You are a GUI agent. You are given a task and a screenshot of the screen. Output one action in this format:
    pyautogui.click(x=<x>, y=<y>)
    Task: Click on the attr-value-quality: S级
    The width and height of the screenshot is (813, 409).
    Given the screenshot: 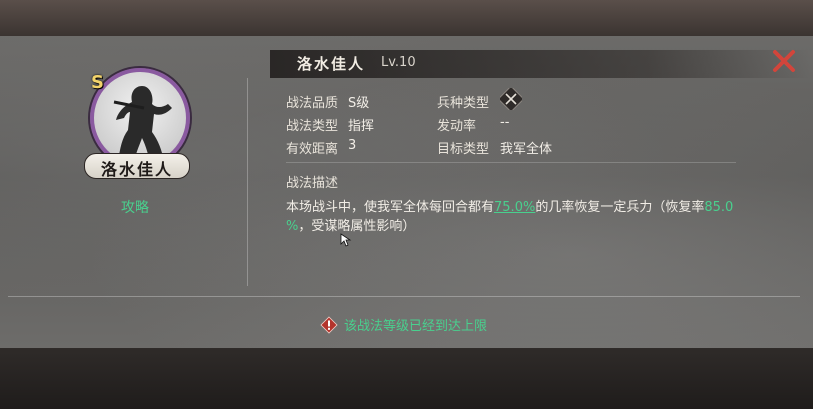 What is the action you would take?
    pyautogui.click(x=359, y=103)
    